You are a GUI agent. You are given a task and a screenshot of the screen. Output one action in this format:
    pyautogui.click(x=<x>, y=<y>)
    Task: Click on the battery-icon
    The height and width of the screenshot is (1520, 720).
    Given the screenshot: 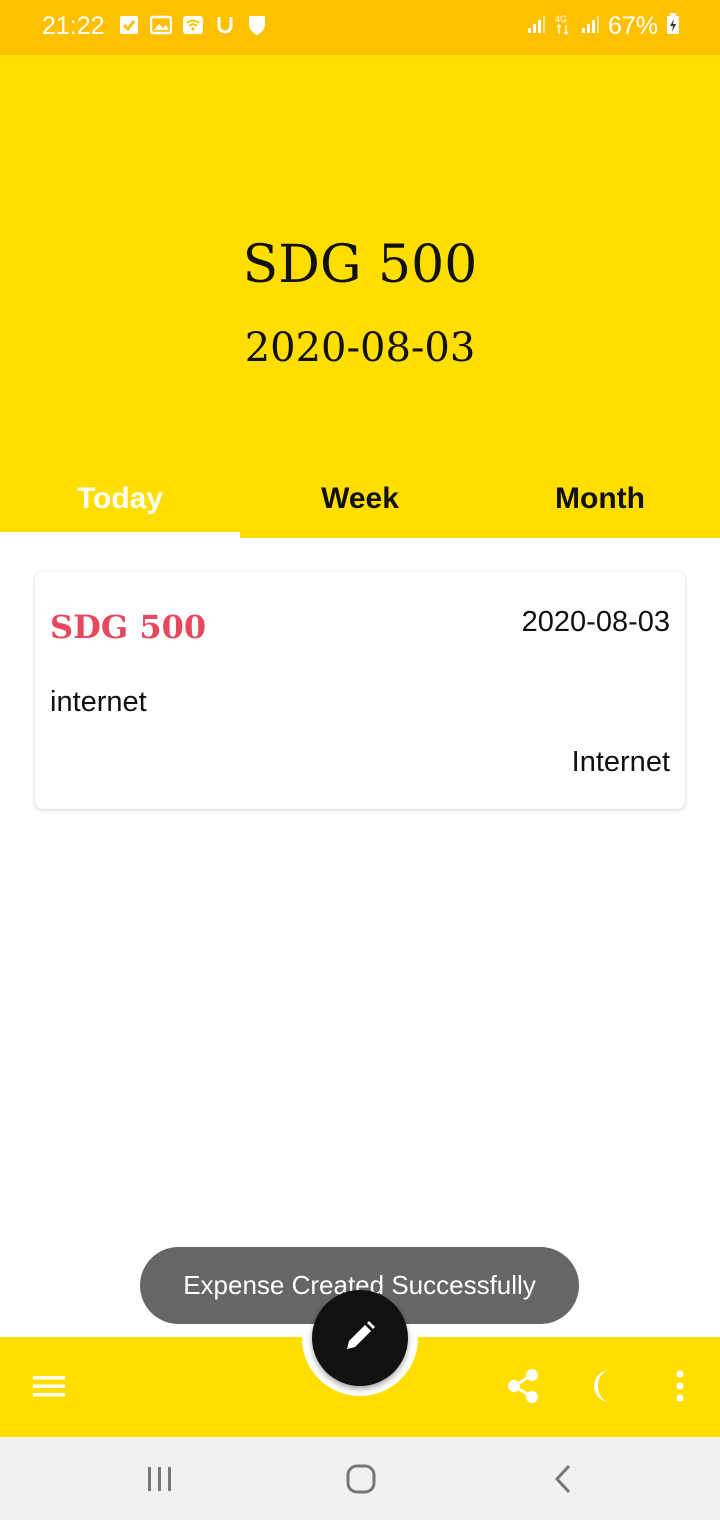 What is the action you would take?
    pyautogui.click(x=673, y=26)
    